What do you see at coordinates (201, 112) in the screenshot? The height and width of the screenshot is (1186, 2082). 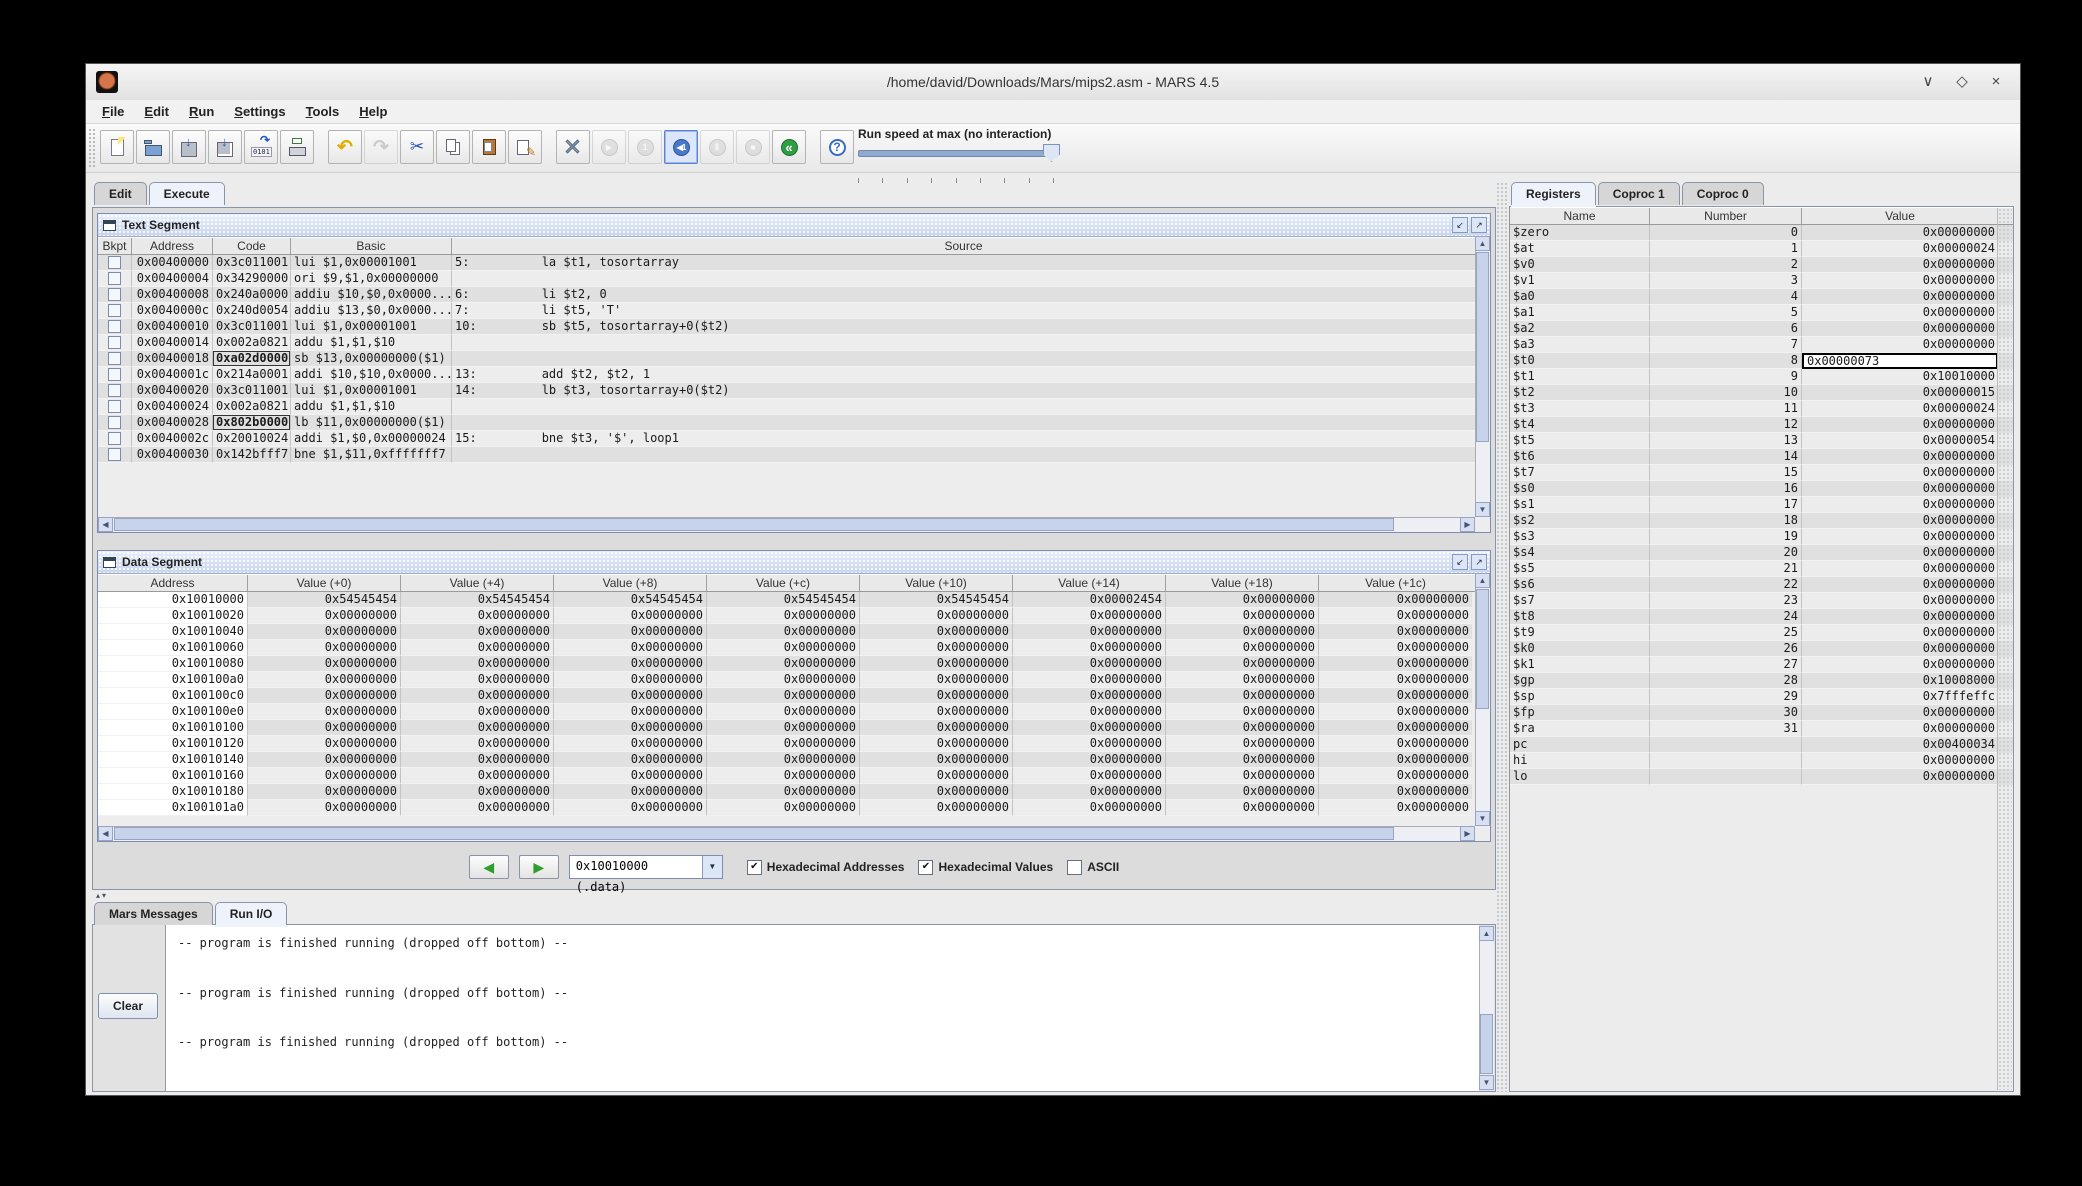 I see `menu-item: Run` at bounding box center [201, 112].